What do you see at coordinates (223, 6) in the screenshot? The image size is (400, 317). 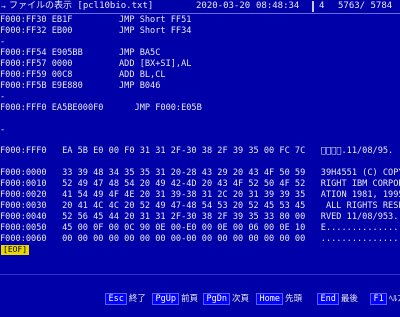 I see `date-display: 2020-03-20` at bounding box center [223, 6].